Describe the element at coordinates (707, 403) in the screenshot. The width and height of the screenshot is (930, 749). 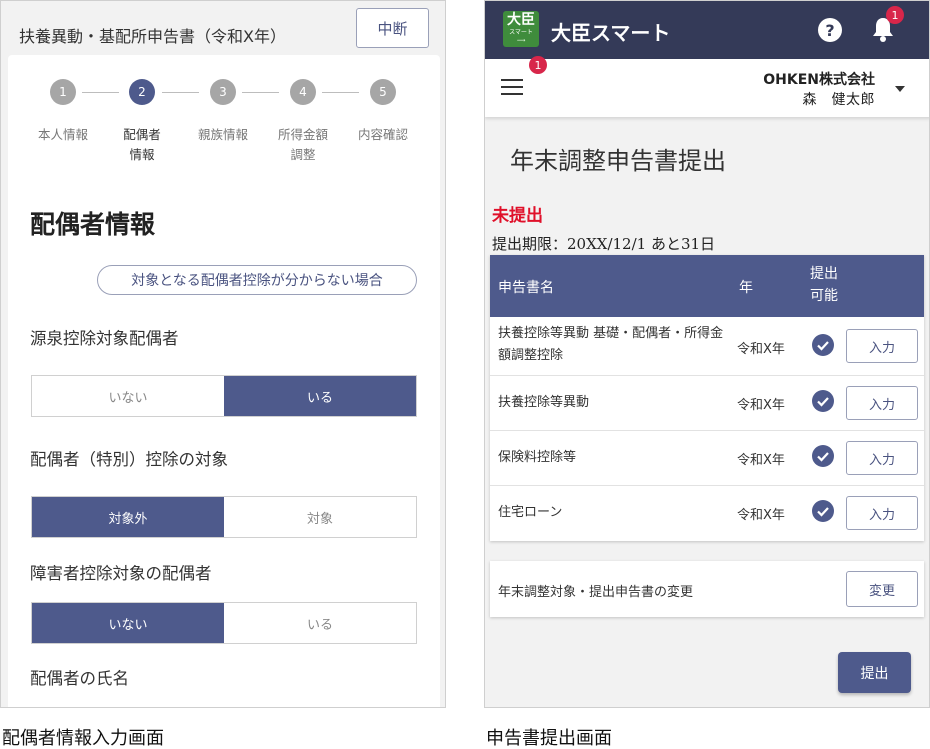
I see `table-row: 扶養控除等異動 令和X年 入力` at that location.